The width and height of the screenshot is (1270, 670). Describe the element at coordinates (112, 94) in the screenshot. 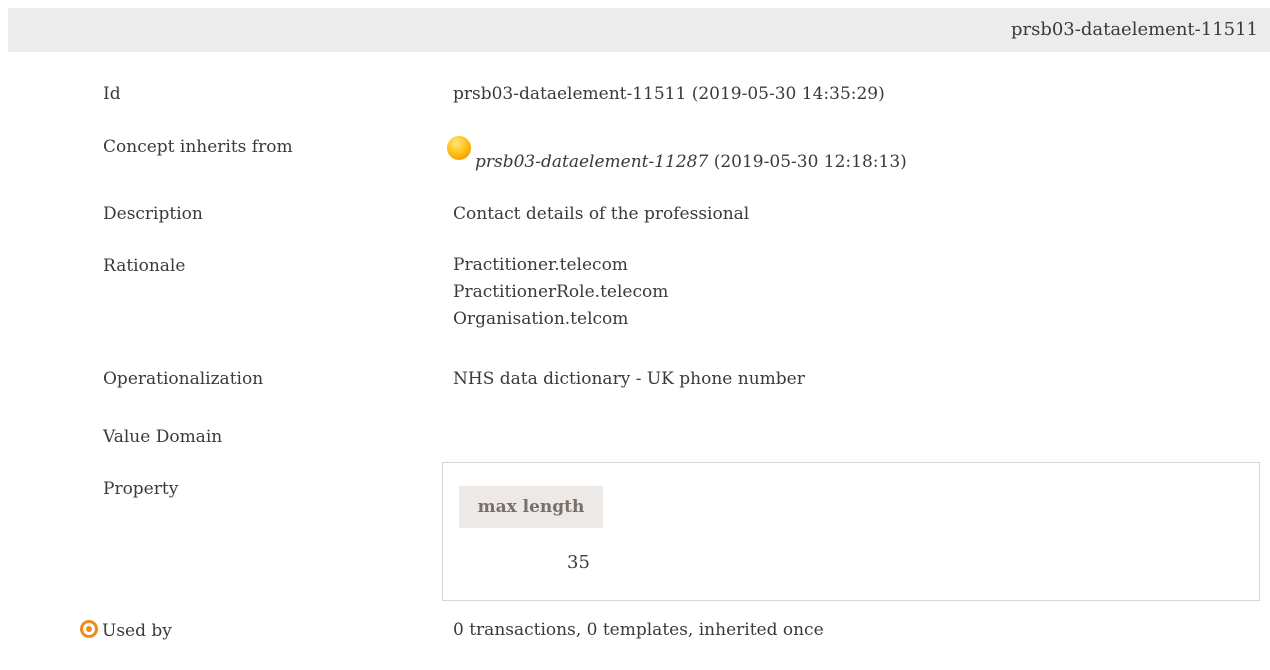

I see `id-label: Id` at that location.